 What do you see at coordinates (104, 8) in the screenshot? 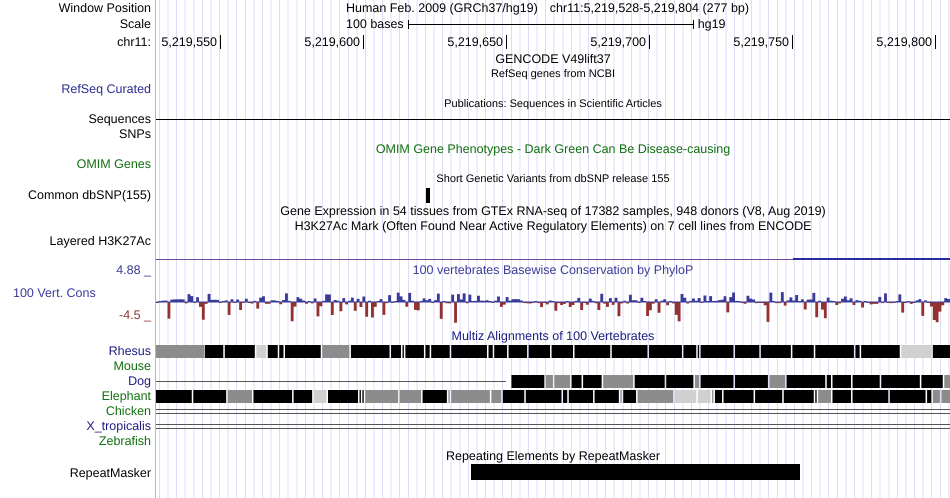
I see `track-label: Window Position` at bounding box center [104, 8].